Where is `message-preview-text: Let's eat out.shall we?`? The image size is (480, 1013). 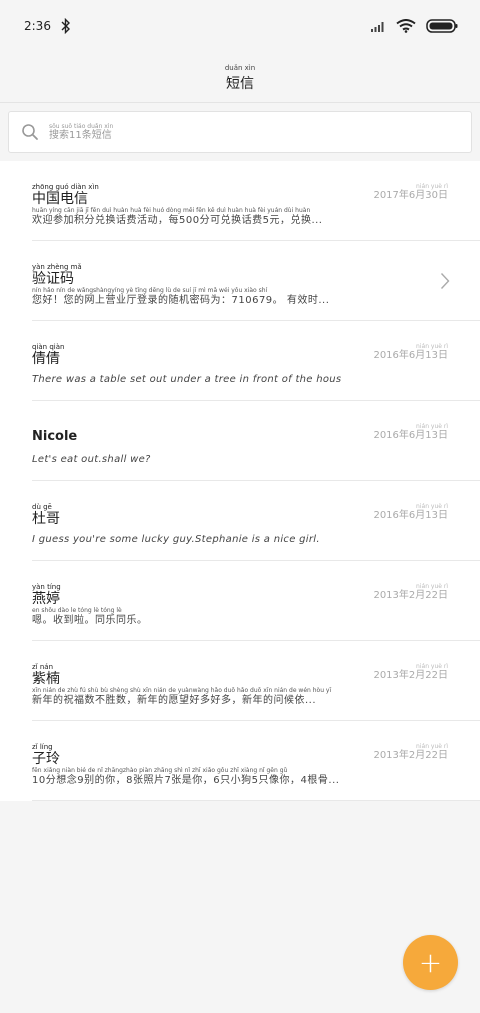
message-preview-text: Let's eat out.shall we? is located at coordinates (91, 459).